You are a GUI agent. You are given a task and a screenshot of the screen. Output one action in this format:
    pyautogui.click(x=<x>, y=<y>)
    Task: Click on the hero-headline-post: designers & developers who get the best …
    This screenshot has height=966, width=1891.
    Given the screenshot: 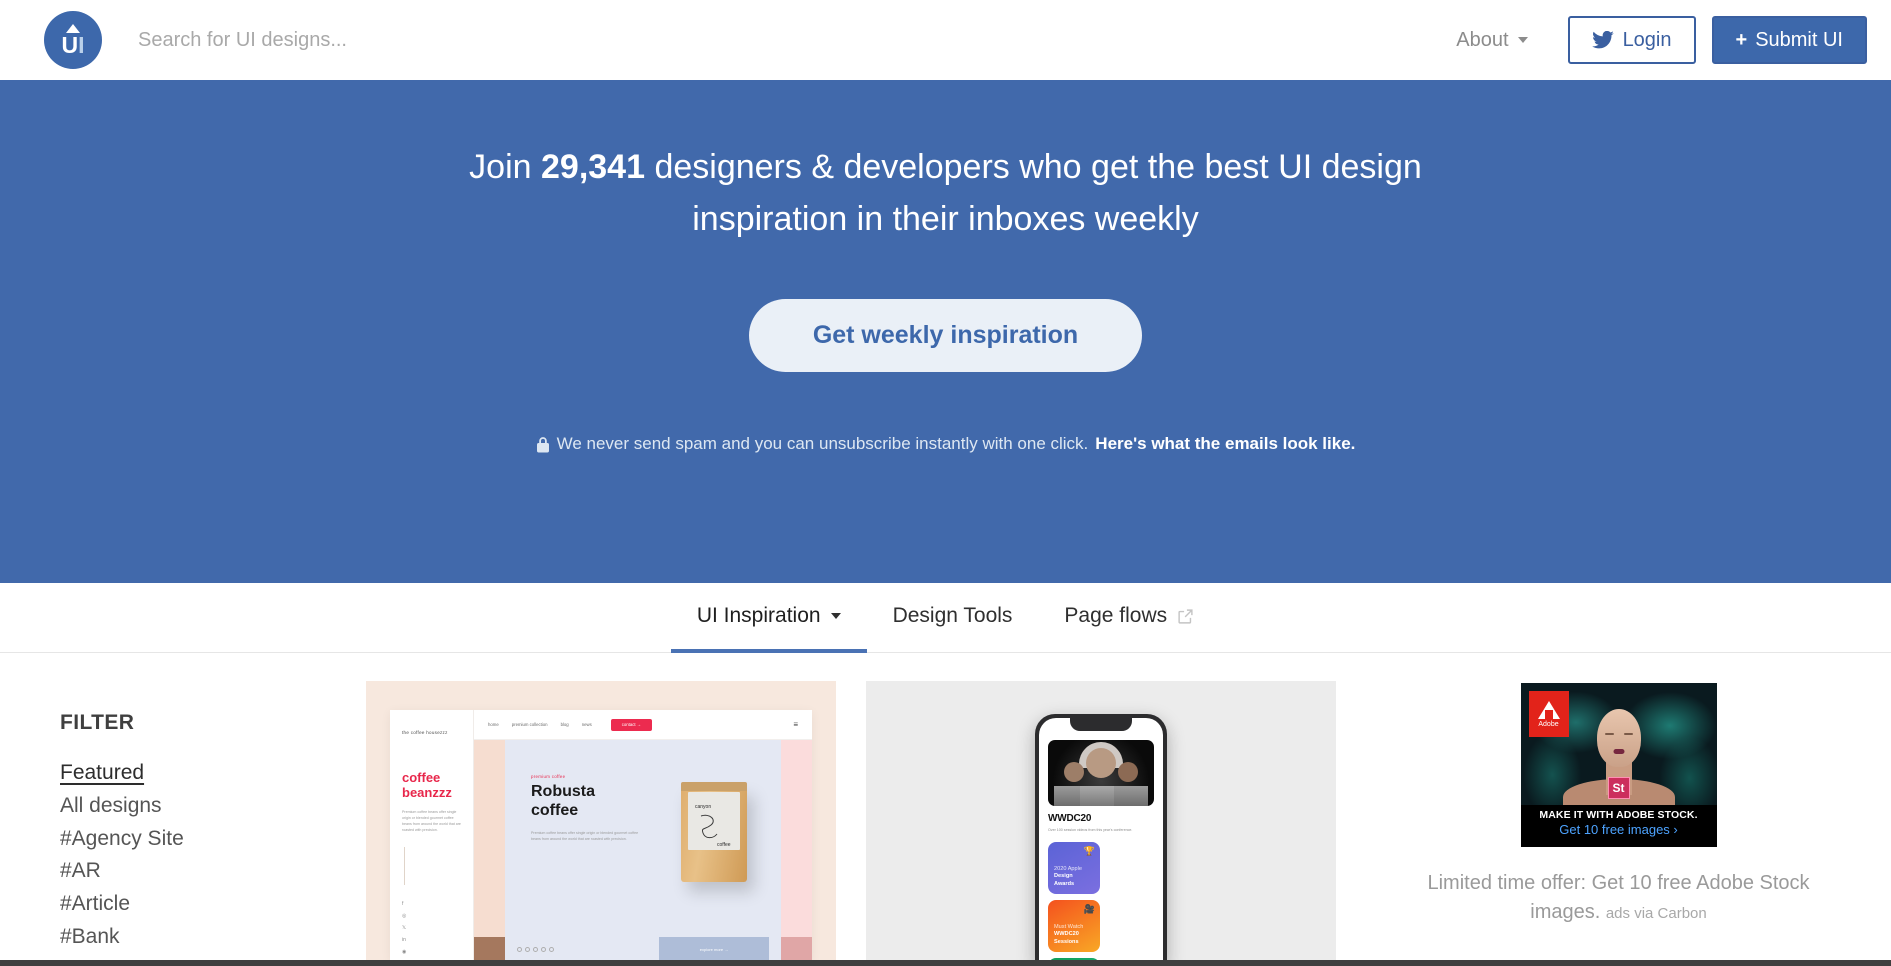 What is the action you would take?
    pyautogui.click(x=1033, y=193)
    